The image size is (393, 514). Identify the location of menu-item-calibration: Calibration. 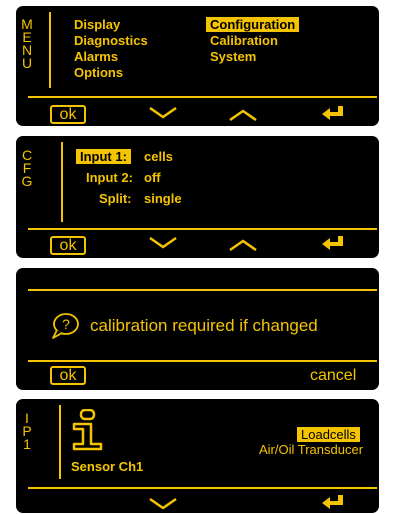
(244, 40).